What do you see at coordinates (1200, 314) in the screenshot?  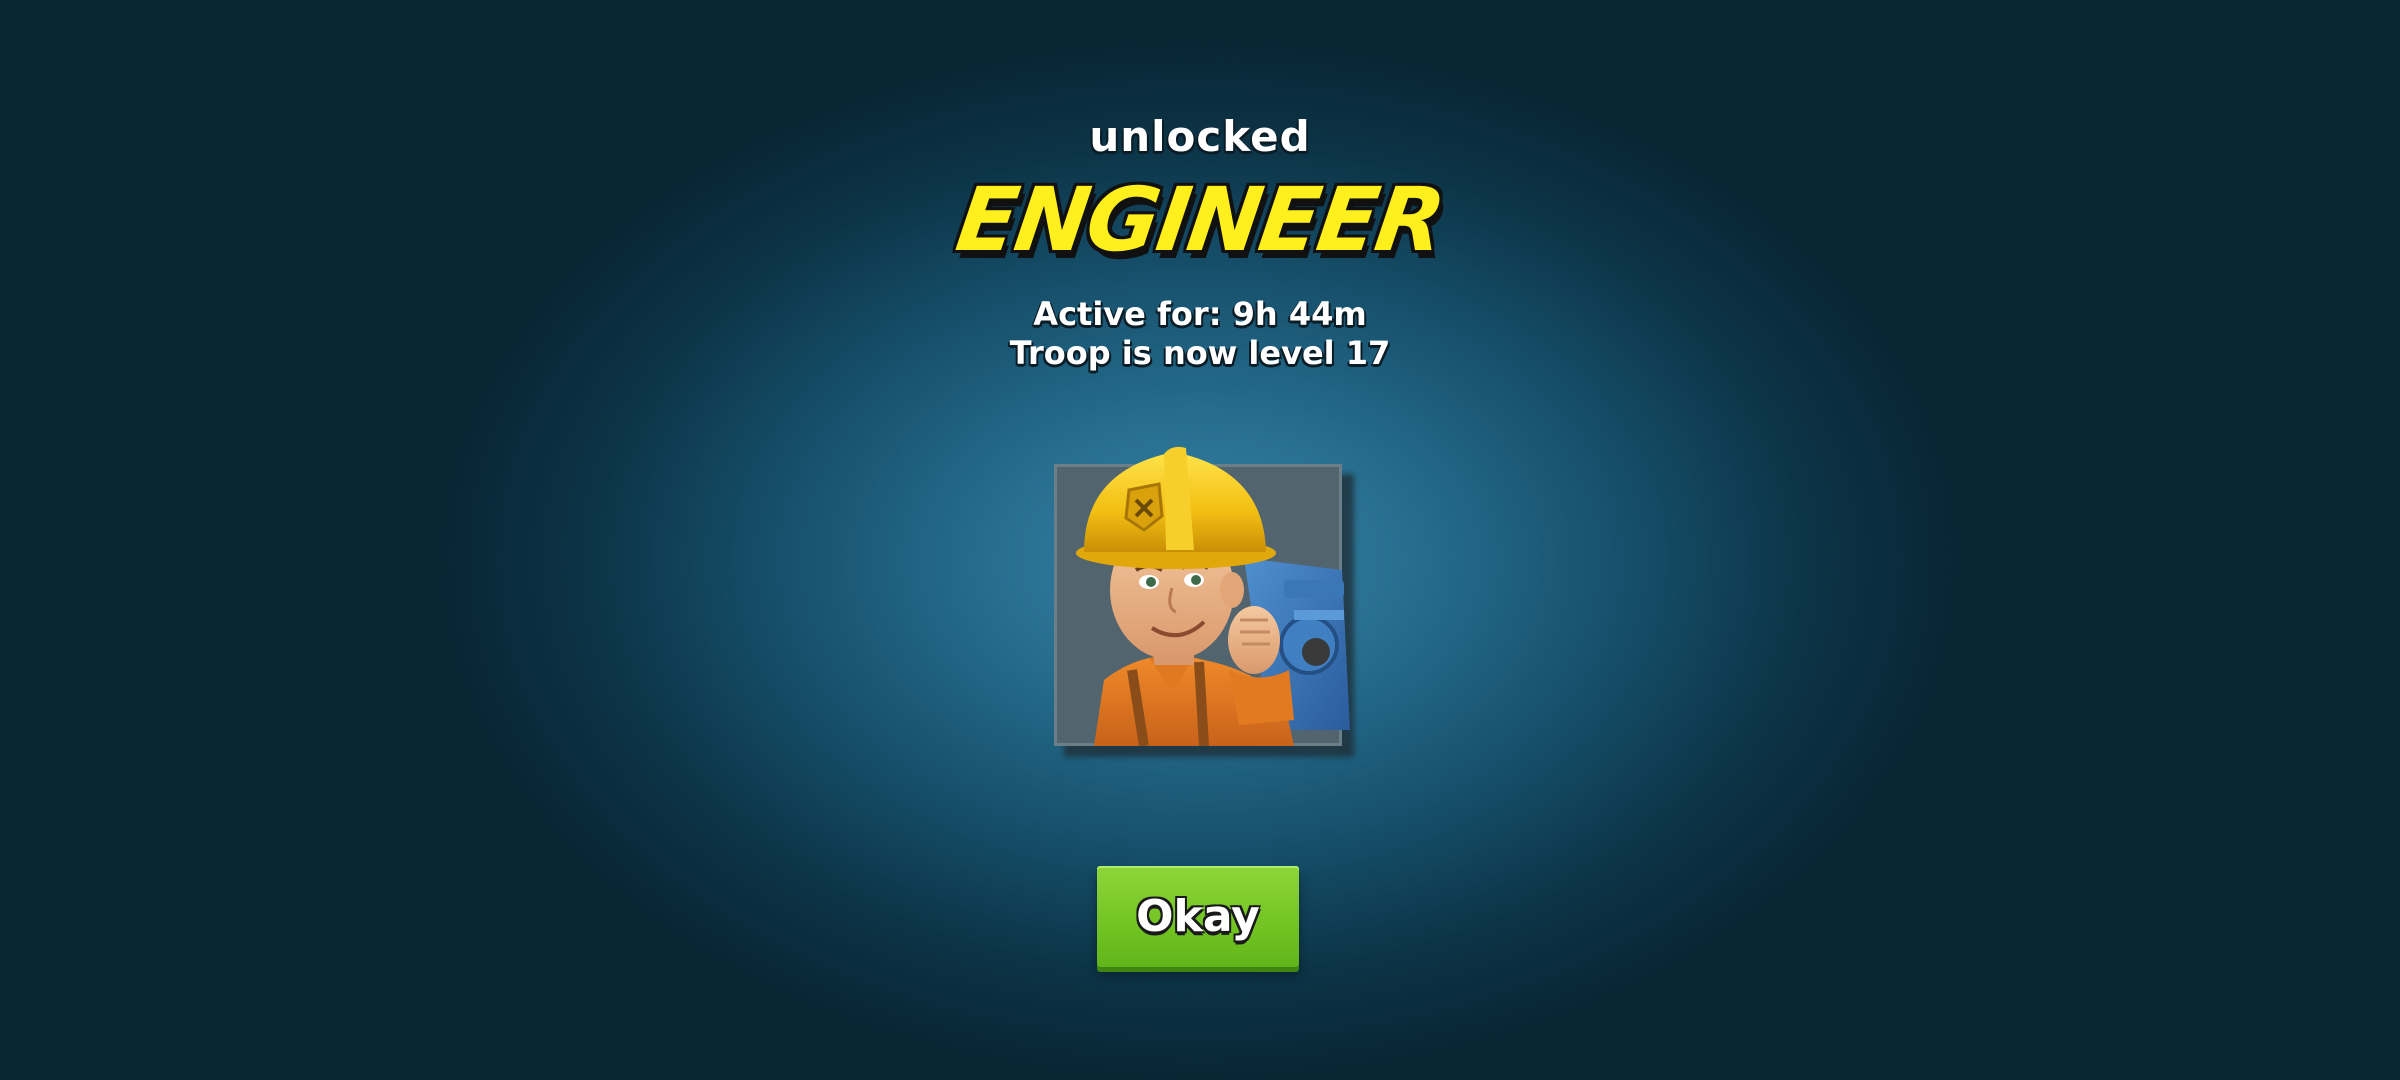 I see `active-duration-text: Active for: 9h 44m` at bounding box center [1200, 314].